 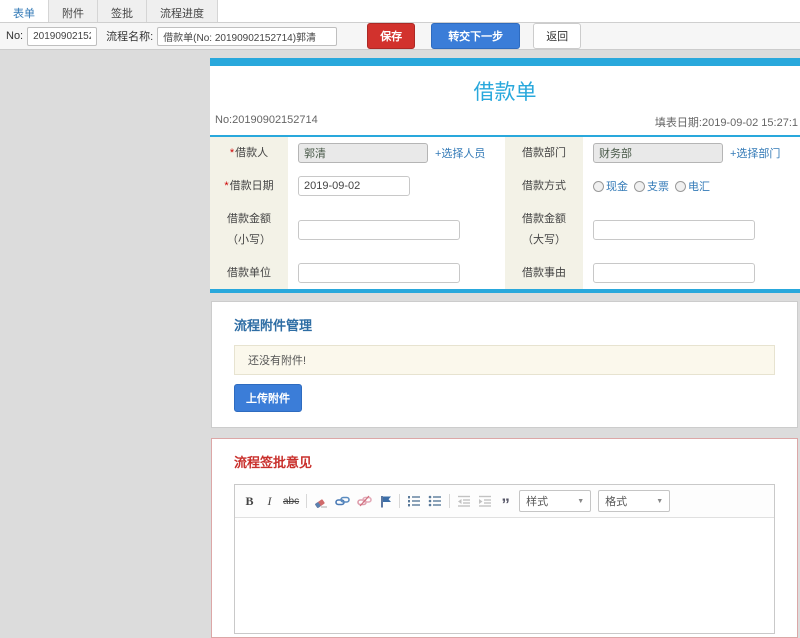 What do you see at coordinates (379, 230) in the screenshot?
I see `amount-small-input` at bounding box center [379, 230].